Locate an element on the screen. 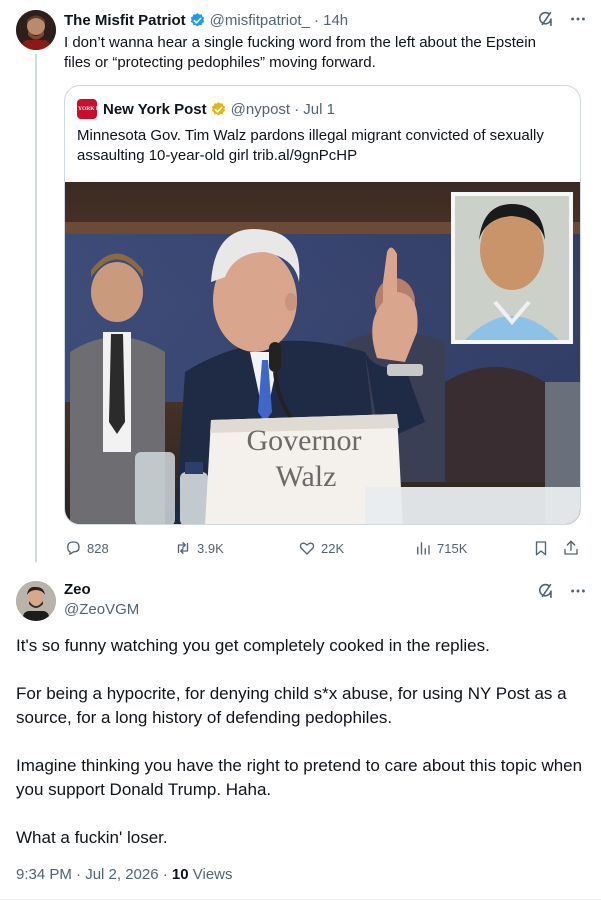  like-count: 22K is located at coordinates (333, 548).